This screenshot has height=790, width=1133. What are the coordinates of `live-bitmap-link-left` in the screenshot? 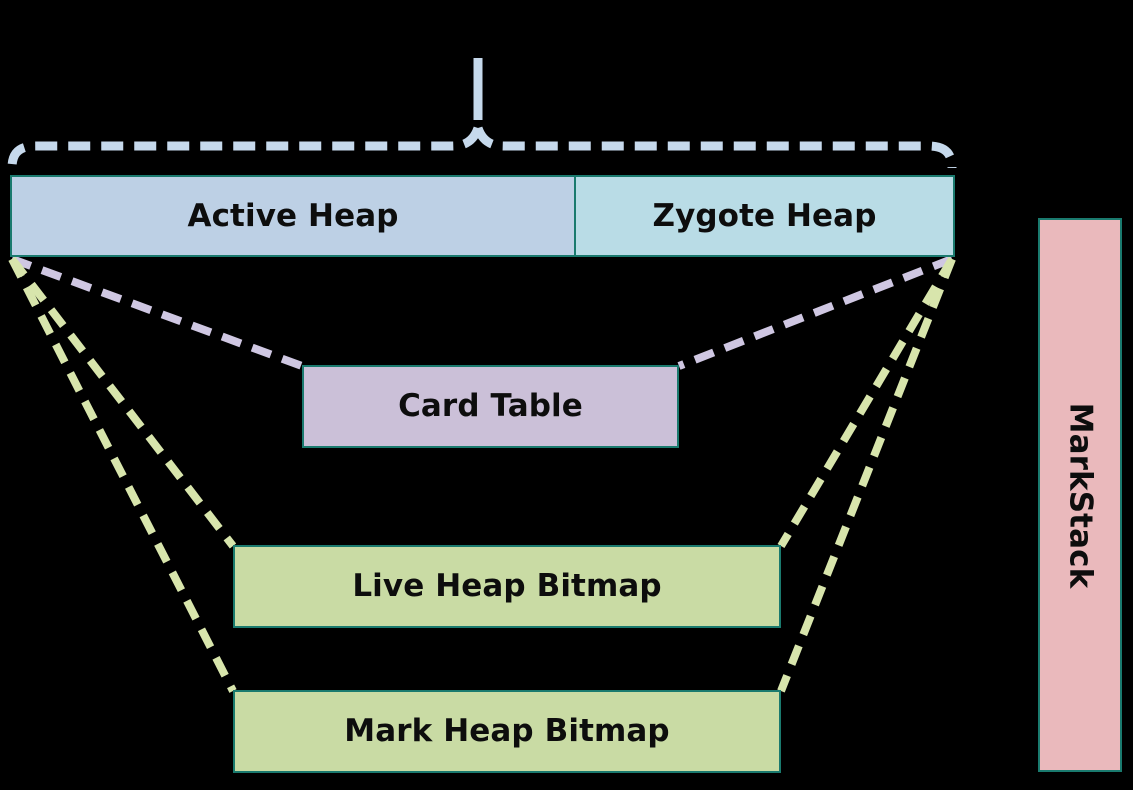 It's located at (122, 402).